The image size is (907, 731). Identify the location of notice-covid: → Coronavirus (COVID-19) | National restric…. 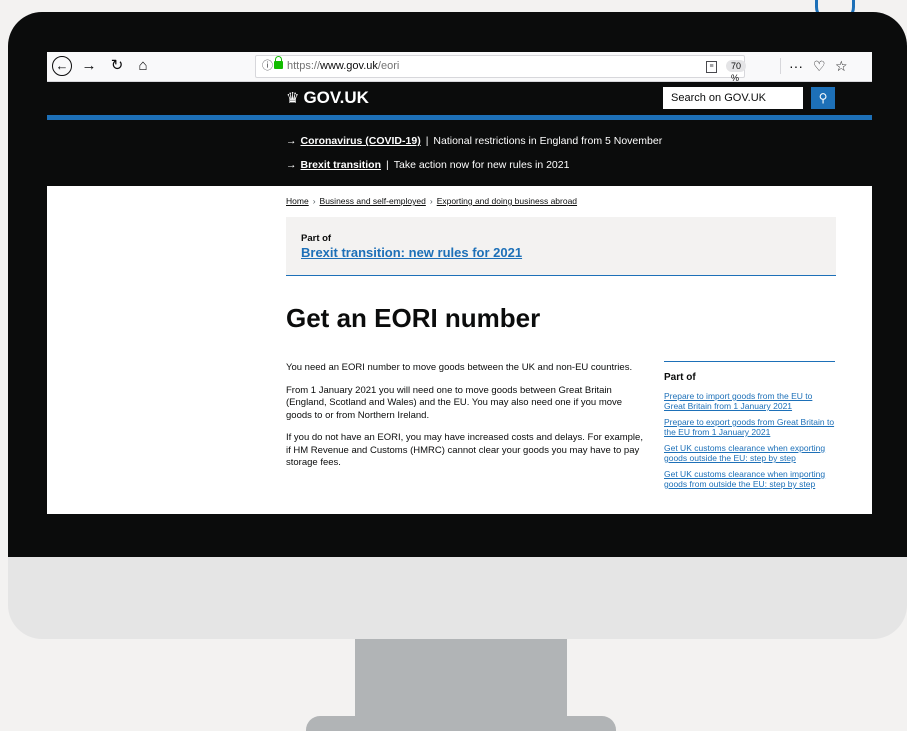
(474, 141).